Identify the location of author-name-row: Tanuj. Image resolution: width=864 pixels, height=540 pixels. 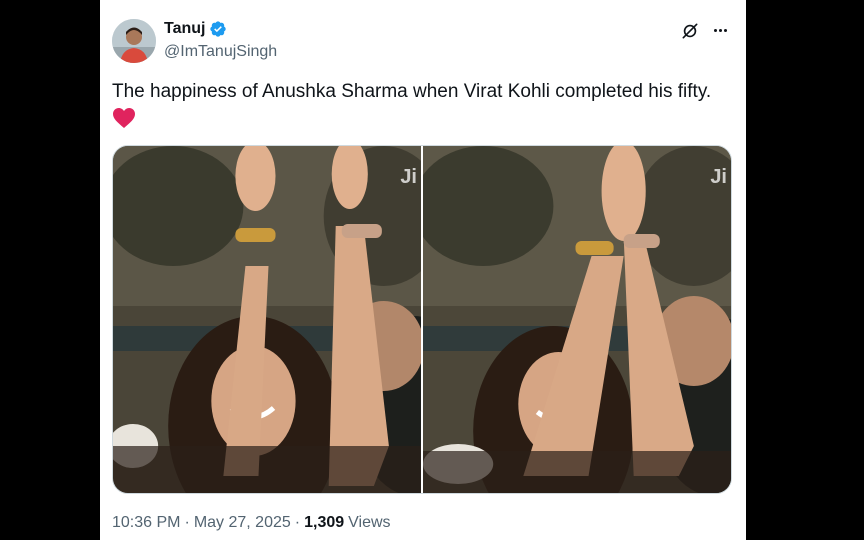
(195, 29).